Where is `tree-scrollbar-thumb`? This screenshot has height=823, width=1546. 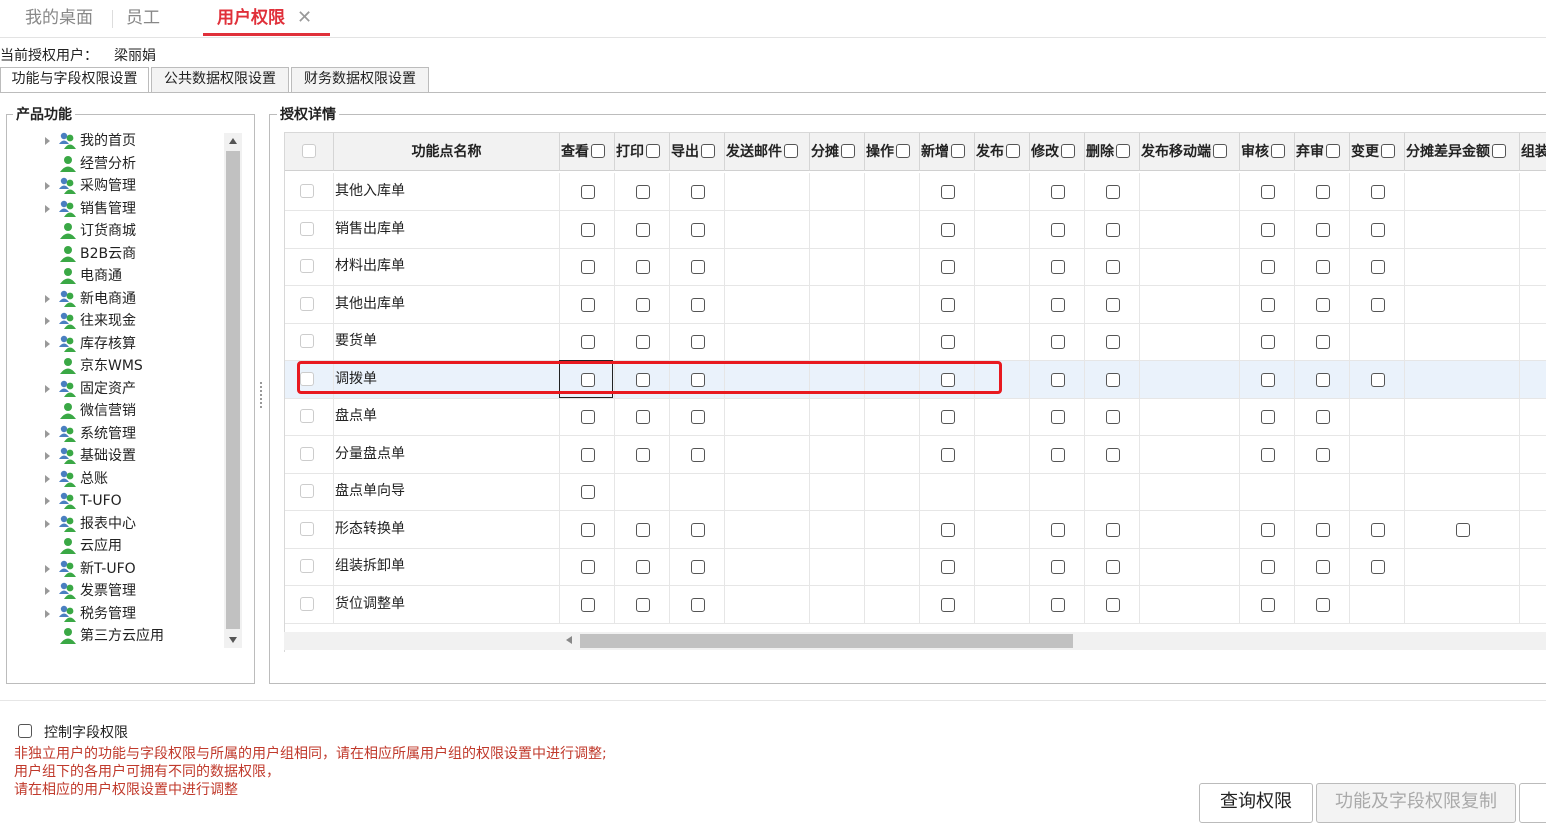
tree-scrollbar-thumb is located at coordinates (233, 390).